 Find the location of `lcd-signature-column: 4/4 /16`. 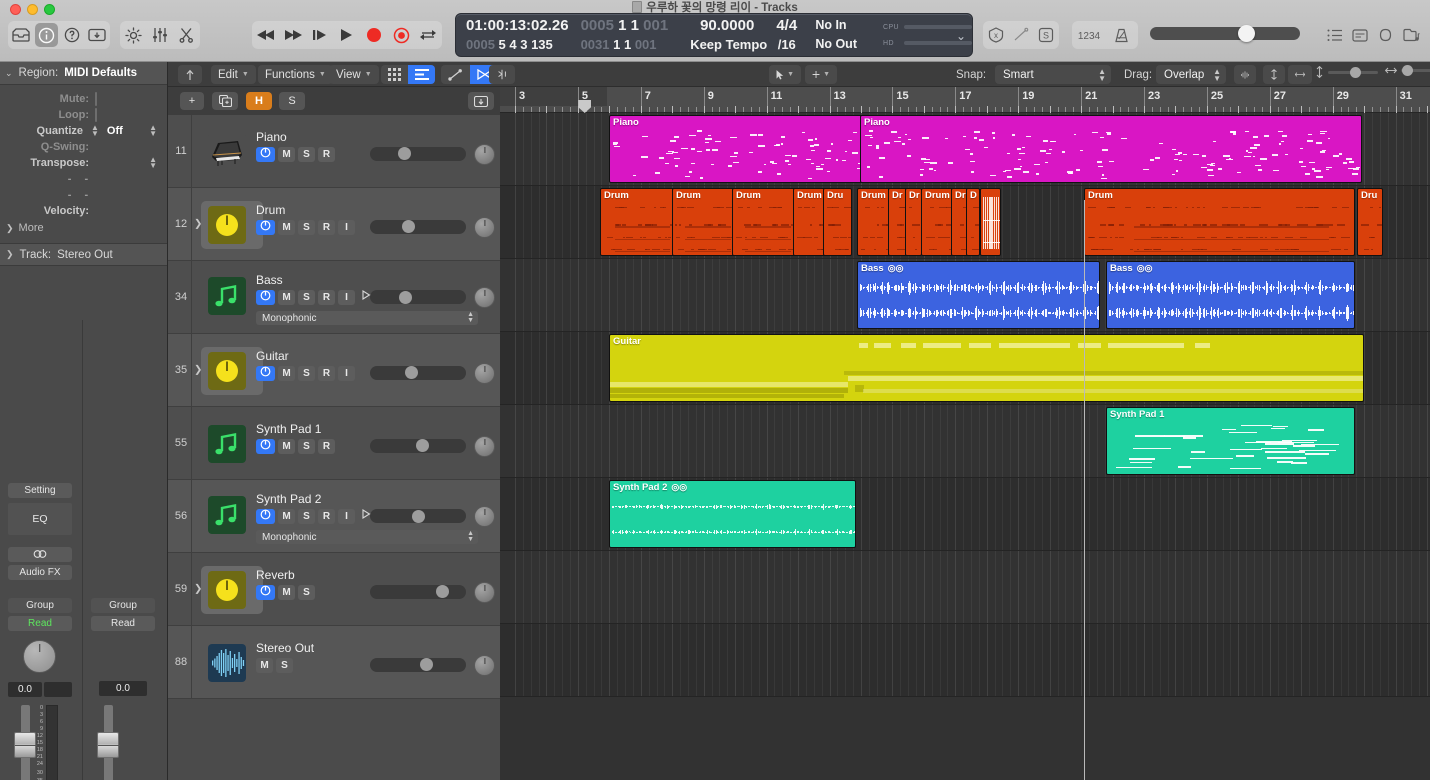

lcd-signature-column: 4/4 /16 is located at coordinates (781, 35).